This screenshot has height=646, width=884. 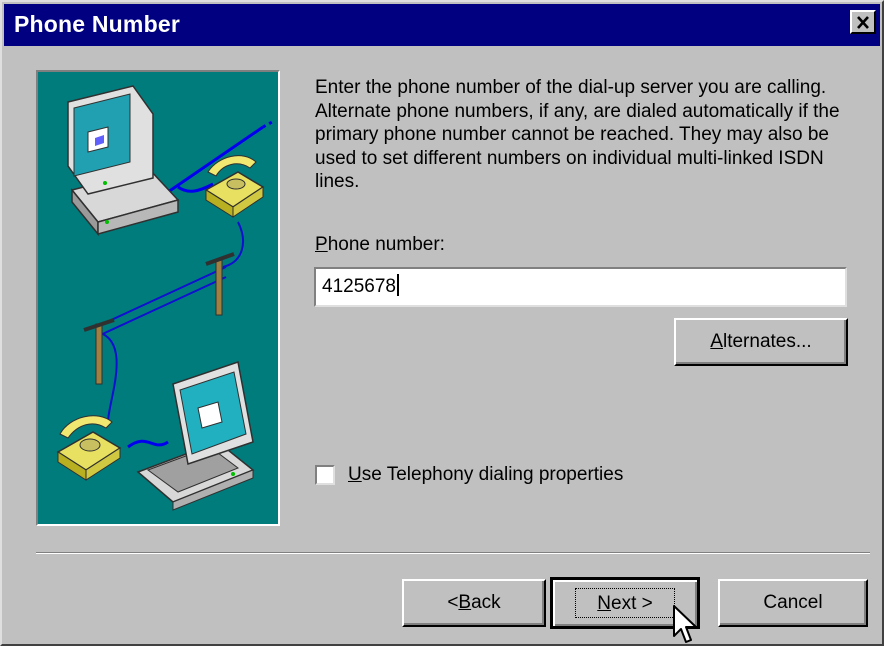 I want to click on back-prefix: <, so click(x=453, y=602).